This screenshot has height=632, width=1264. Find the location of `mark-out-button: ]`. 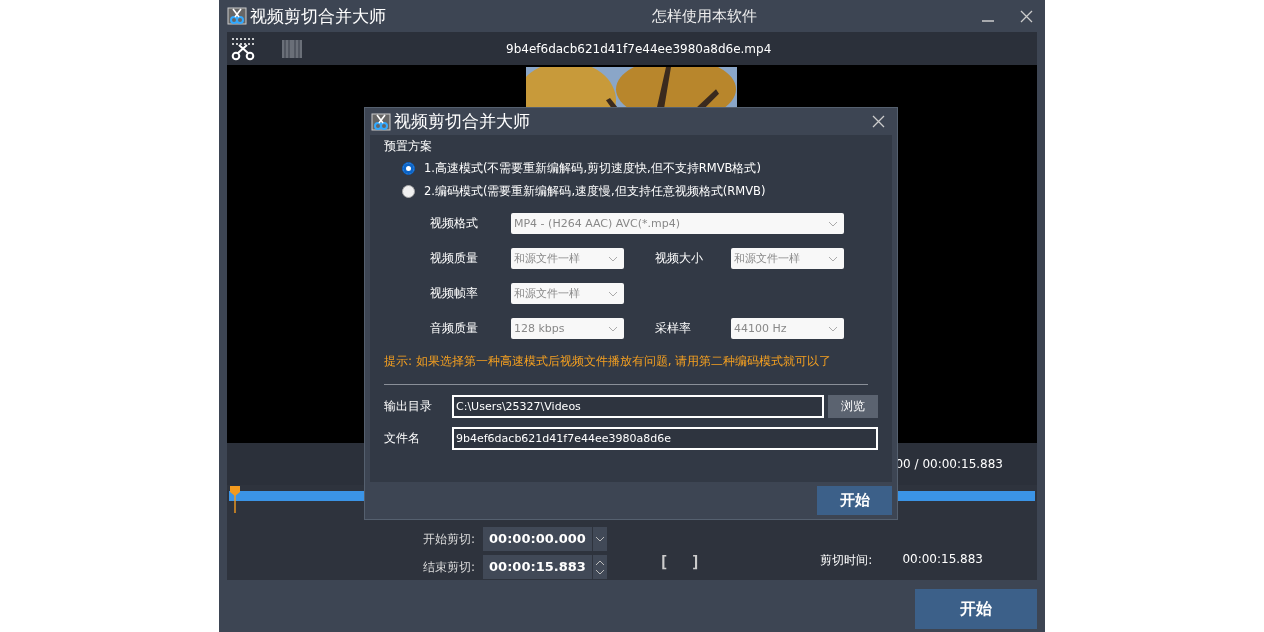

mark-out-button: ] is located at coordinates (695, 561).